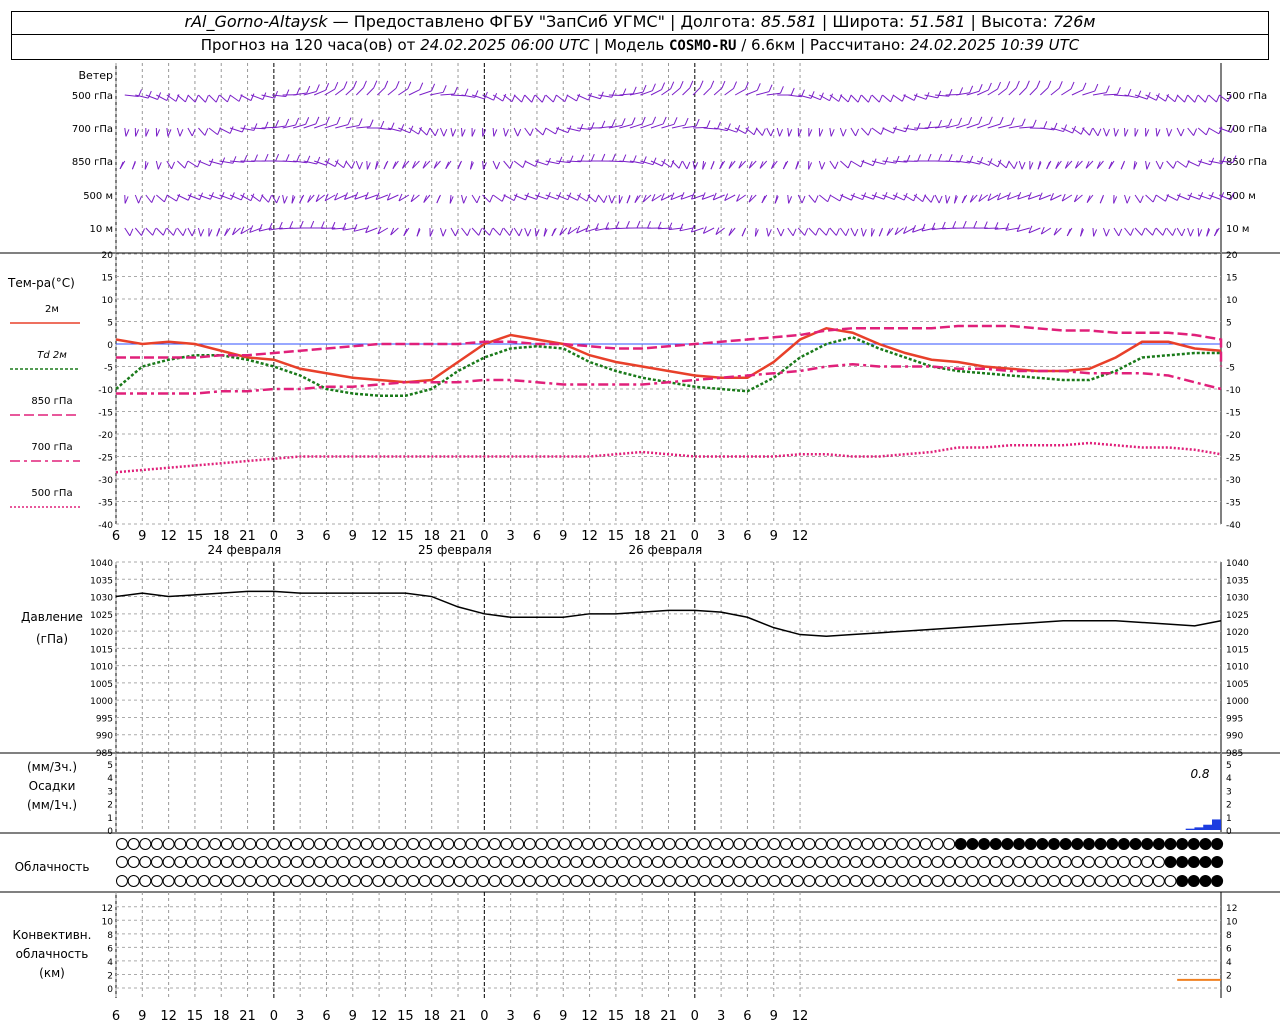 The image size is (1280, 1024). What do you see at coordinates (221, 536) in the screenshot?
I see `x-tick-label: 18` at bounding box center [221, 536].